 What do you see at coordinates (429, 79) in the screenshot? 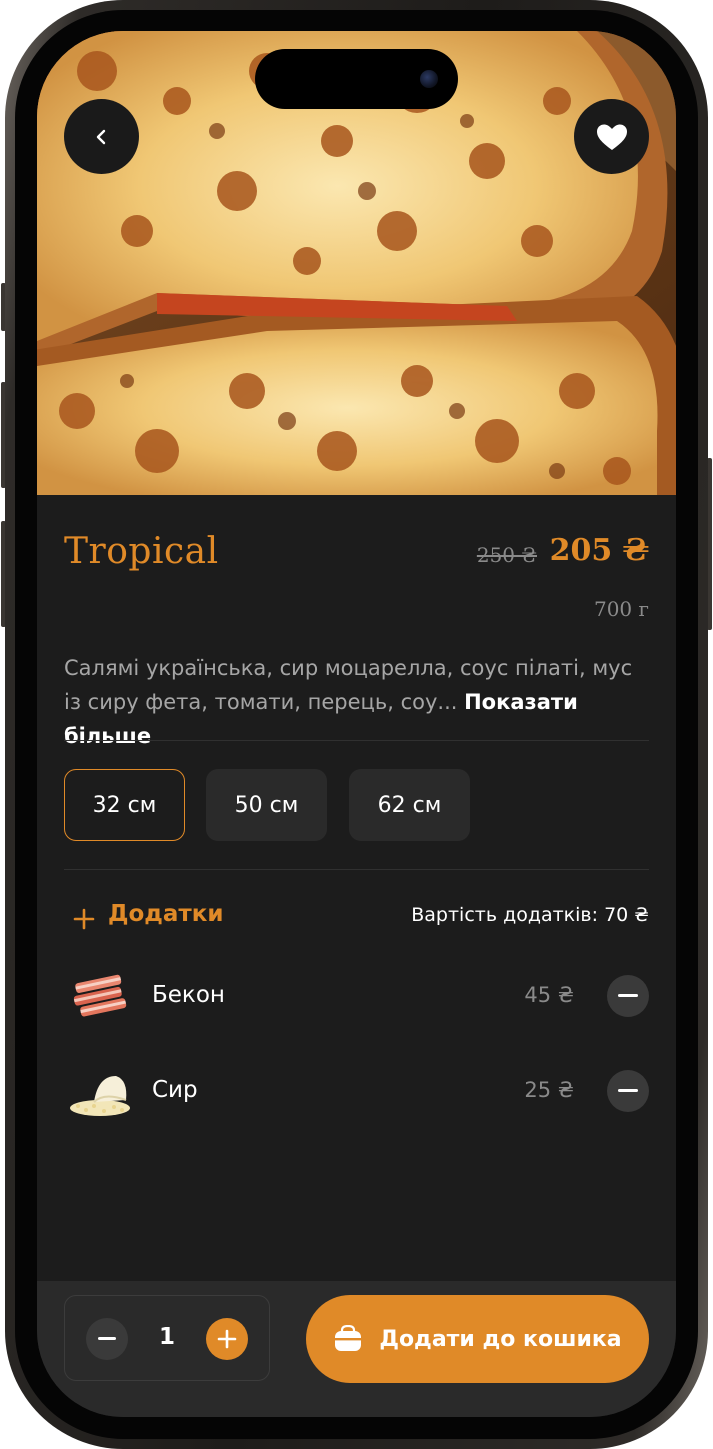
I see `front-camera` at bounding box center [429, 79].